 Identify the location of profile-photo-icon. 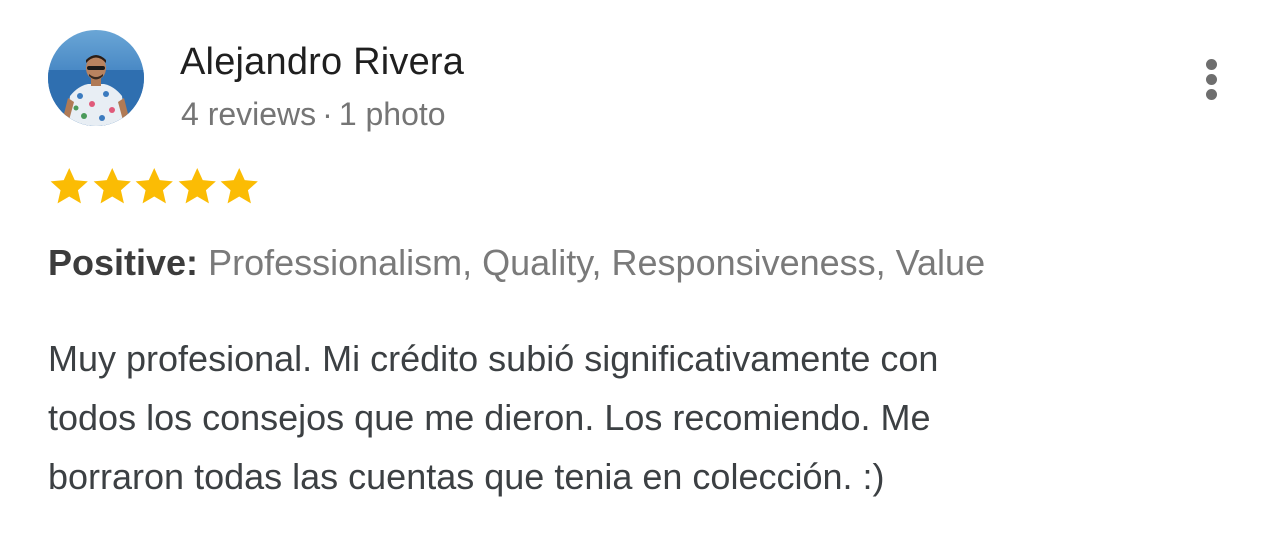
(96, 78).